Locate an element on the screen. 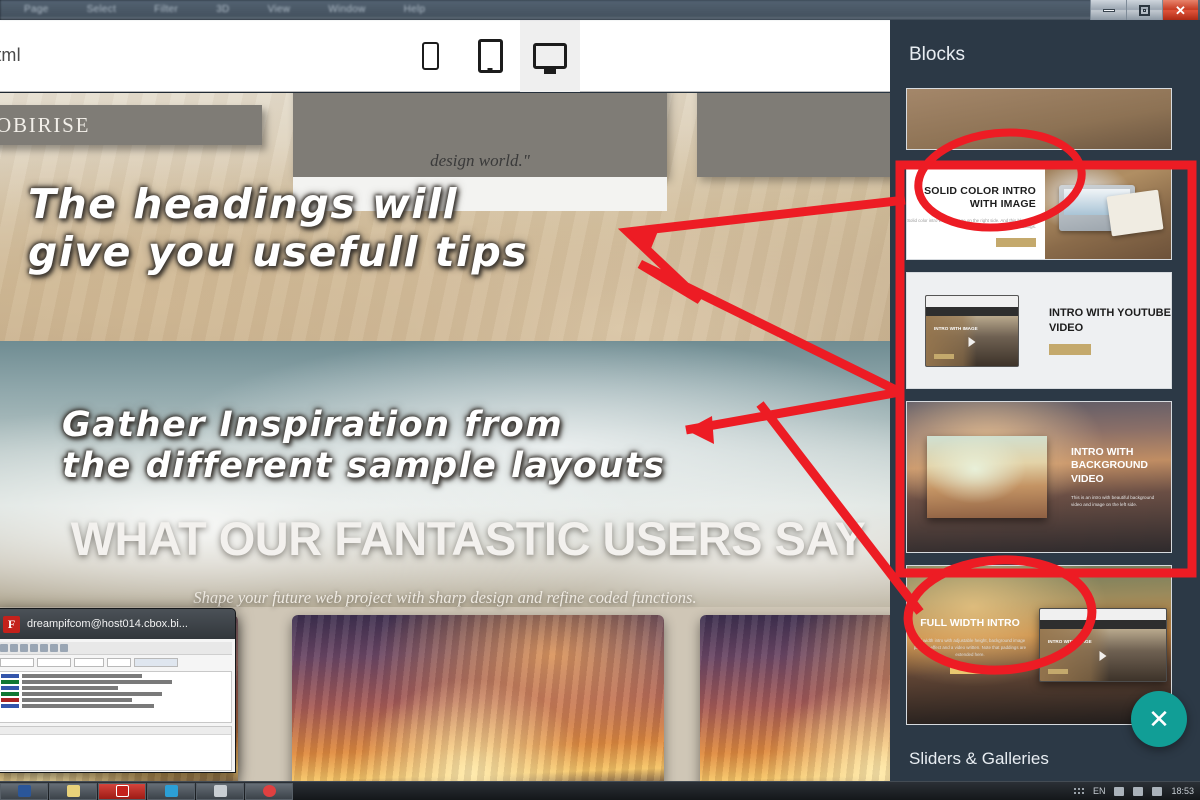  word-icon is located at coordinates (24, 791).